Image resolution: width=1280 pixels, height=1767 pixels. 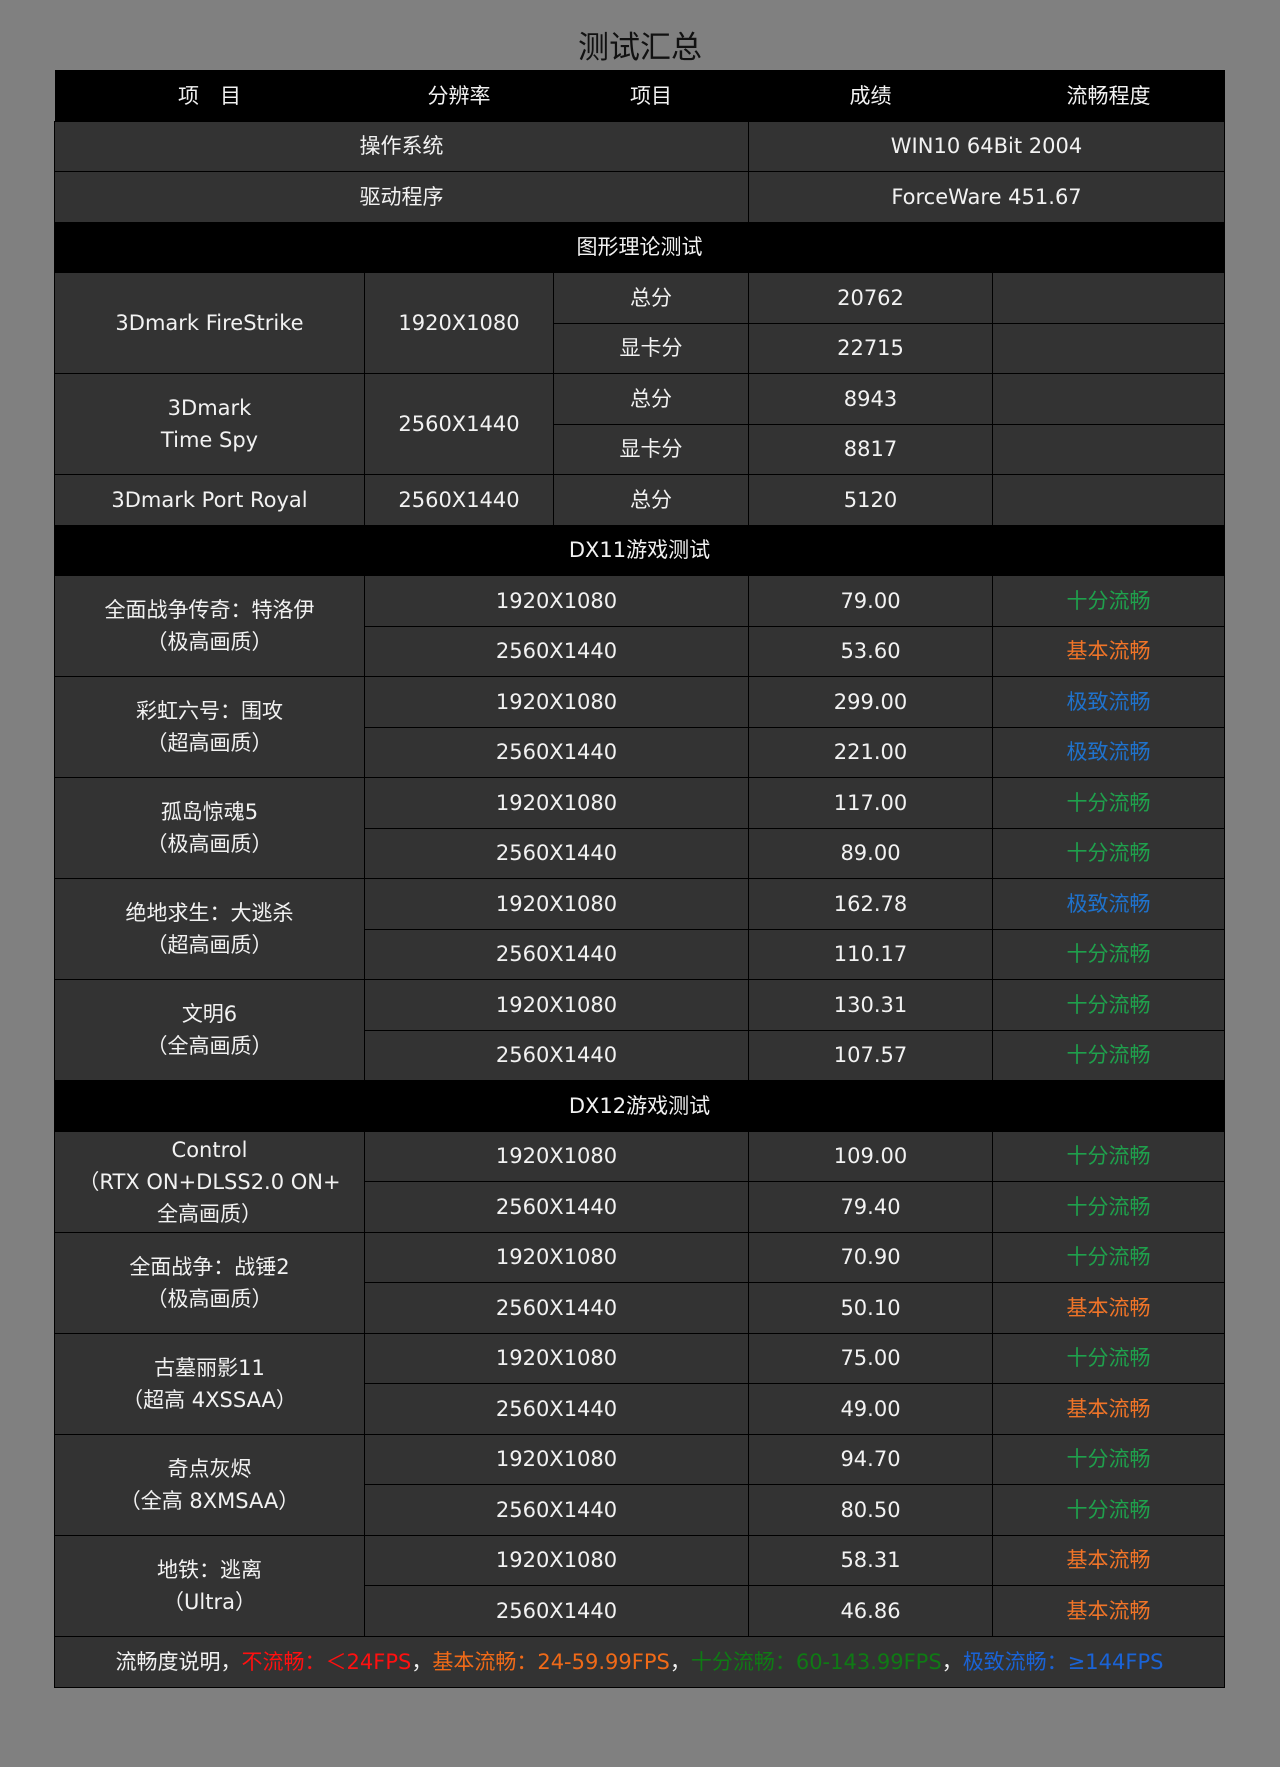 I want to click on table-row: 古墓丽影11 （超高 4XSSAA） 1920X1080 75.00 十分流畅, so click(x=639, y=1383).